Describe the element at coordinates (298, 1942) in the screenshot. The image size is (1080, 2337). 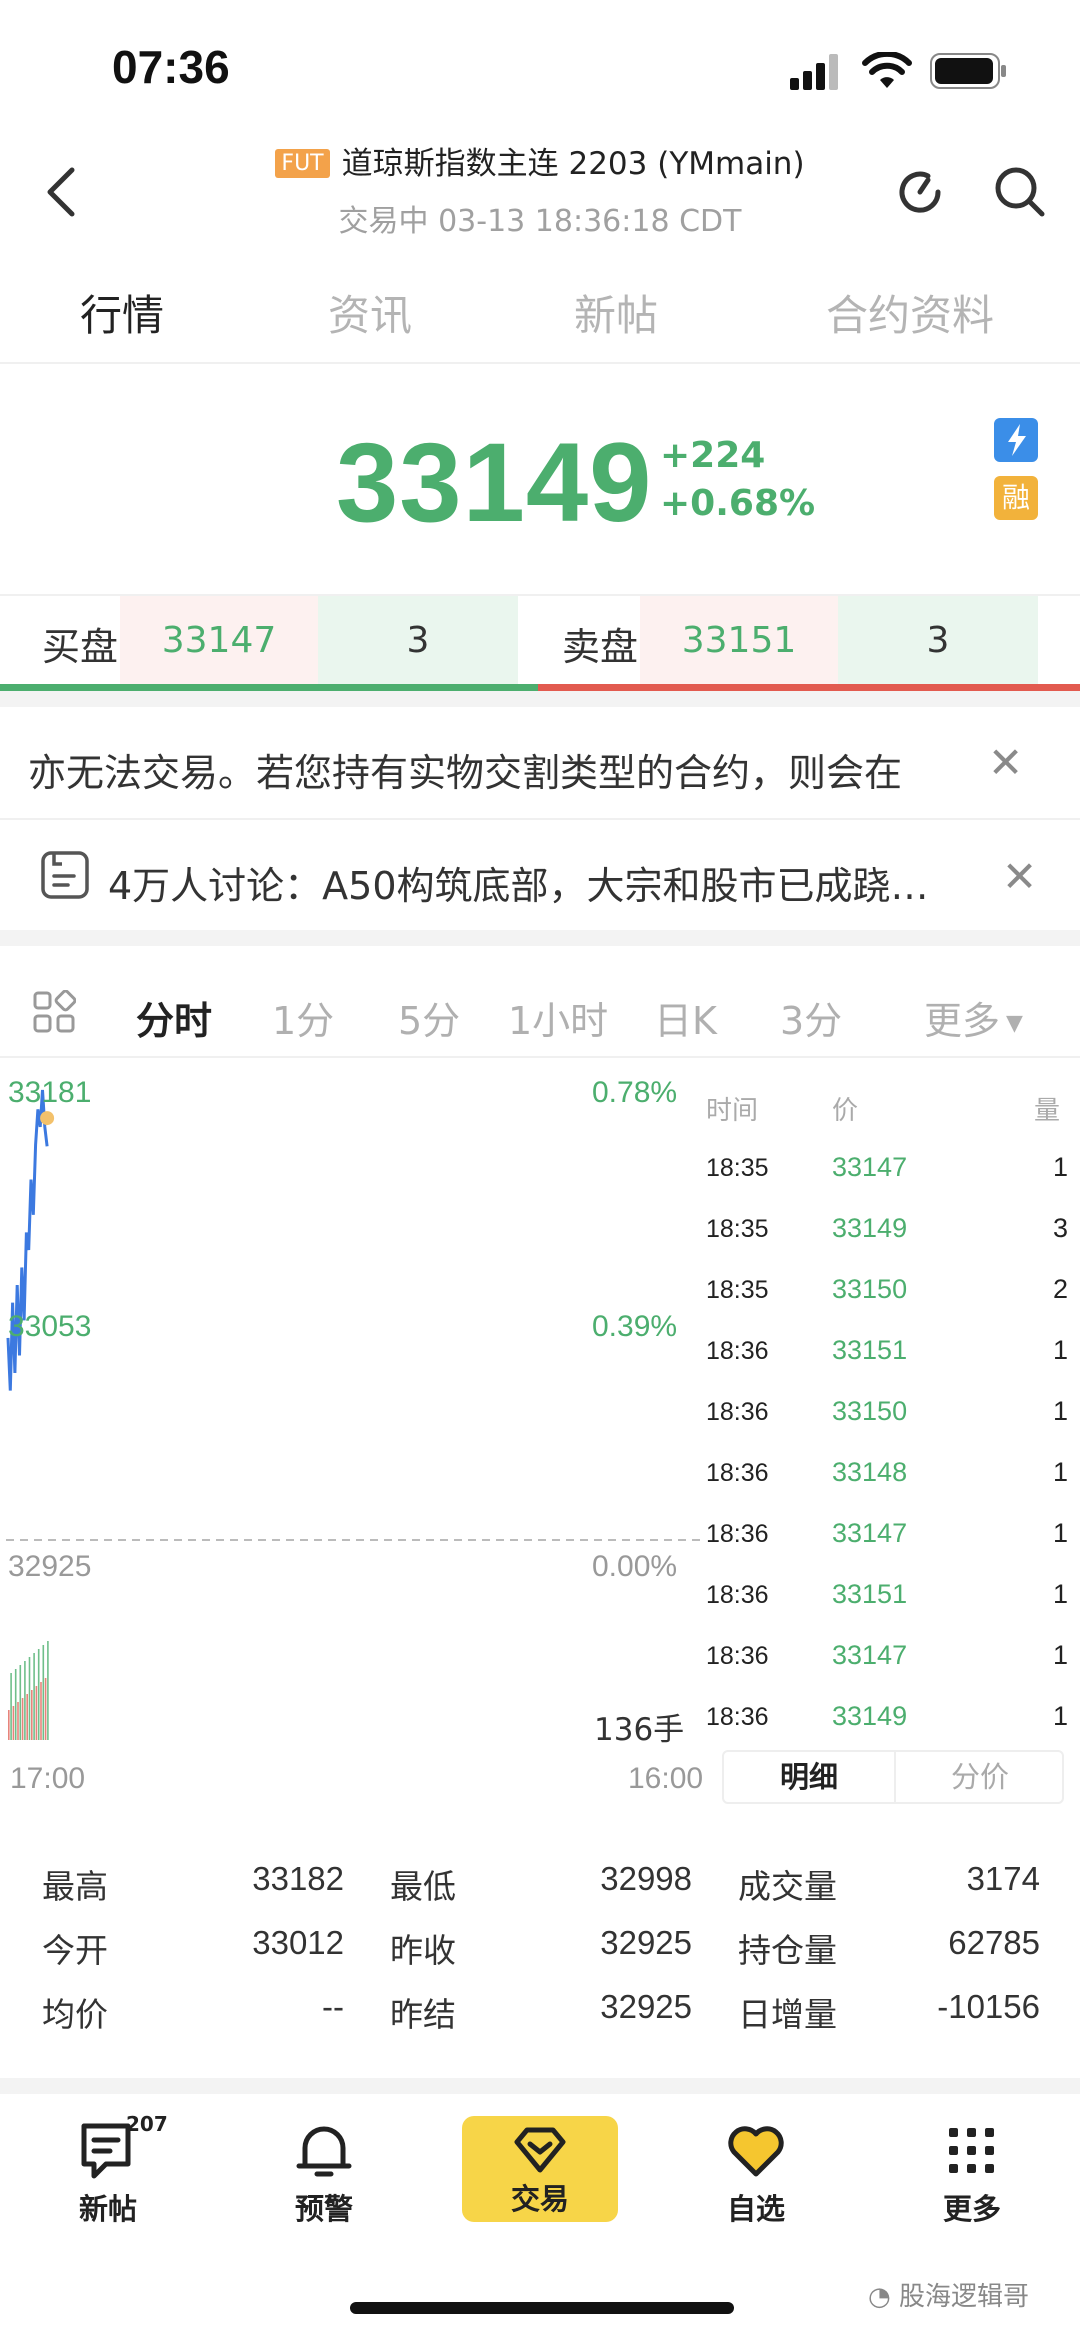
I see `stat-value: 33012` at that location.